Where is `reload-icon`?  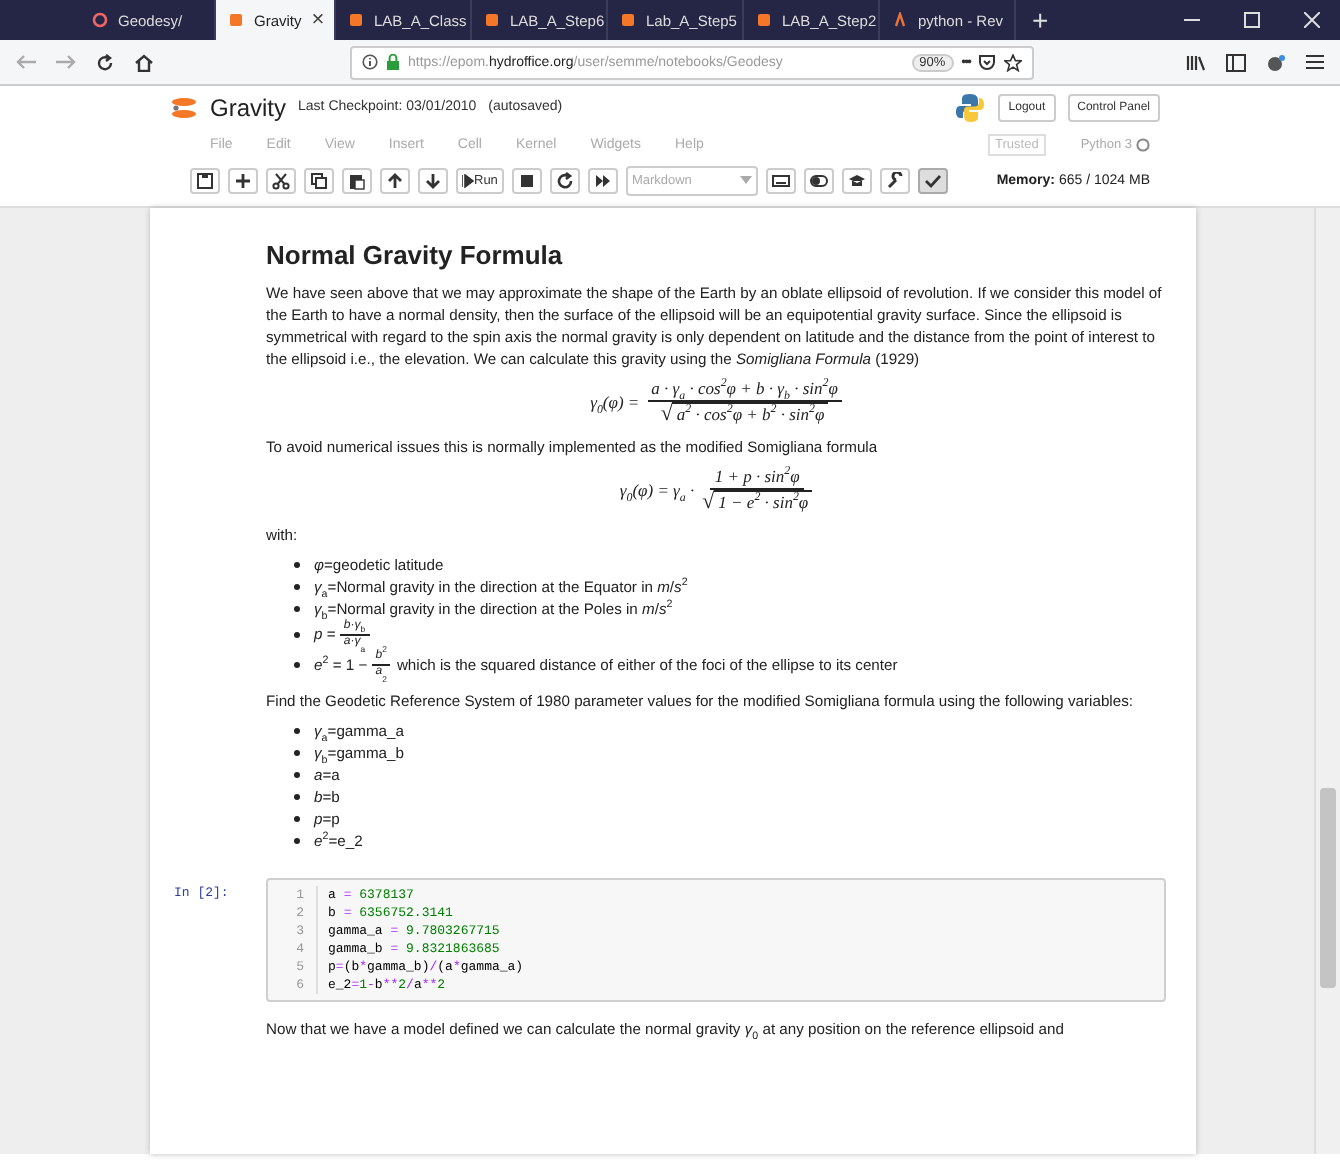
reload-icon is located at coordinates (105, 62).